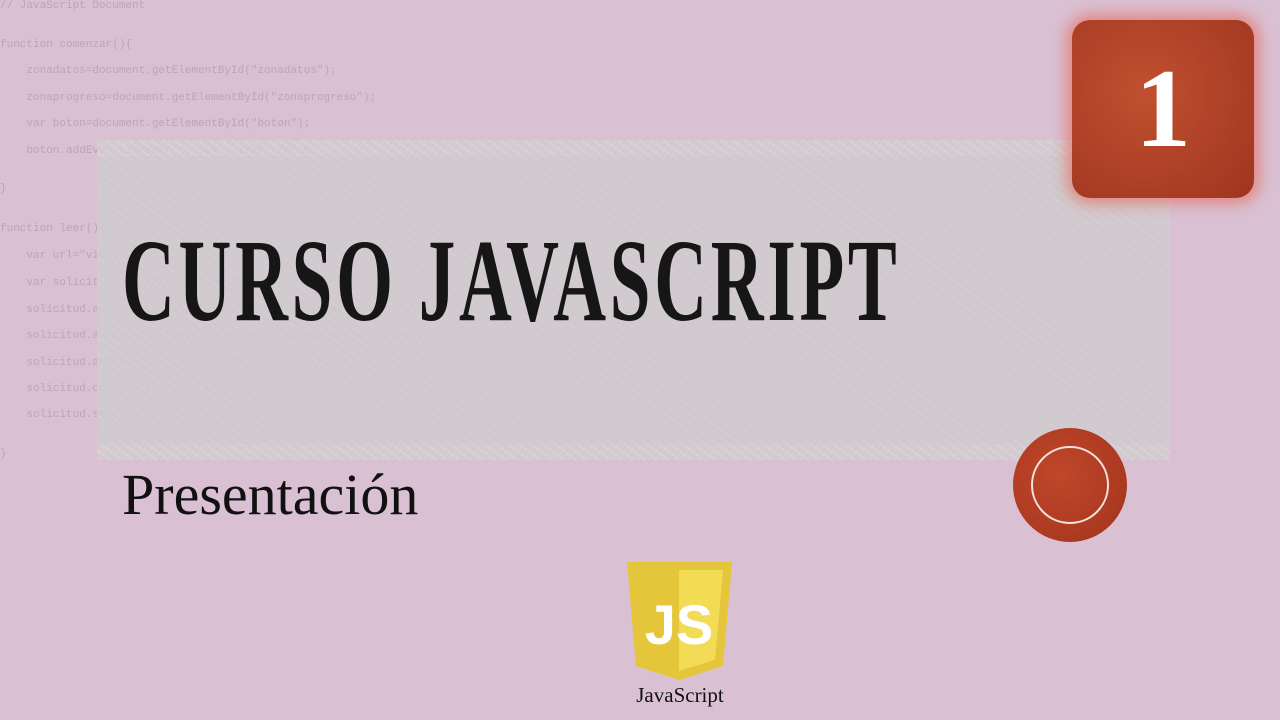 This screenshot has width=1280, height=720. What do you see at coordinates (53, 229) in the screenshot?
I see `code-line: function leer(){` at bounding box center [53, 229].